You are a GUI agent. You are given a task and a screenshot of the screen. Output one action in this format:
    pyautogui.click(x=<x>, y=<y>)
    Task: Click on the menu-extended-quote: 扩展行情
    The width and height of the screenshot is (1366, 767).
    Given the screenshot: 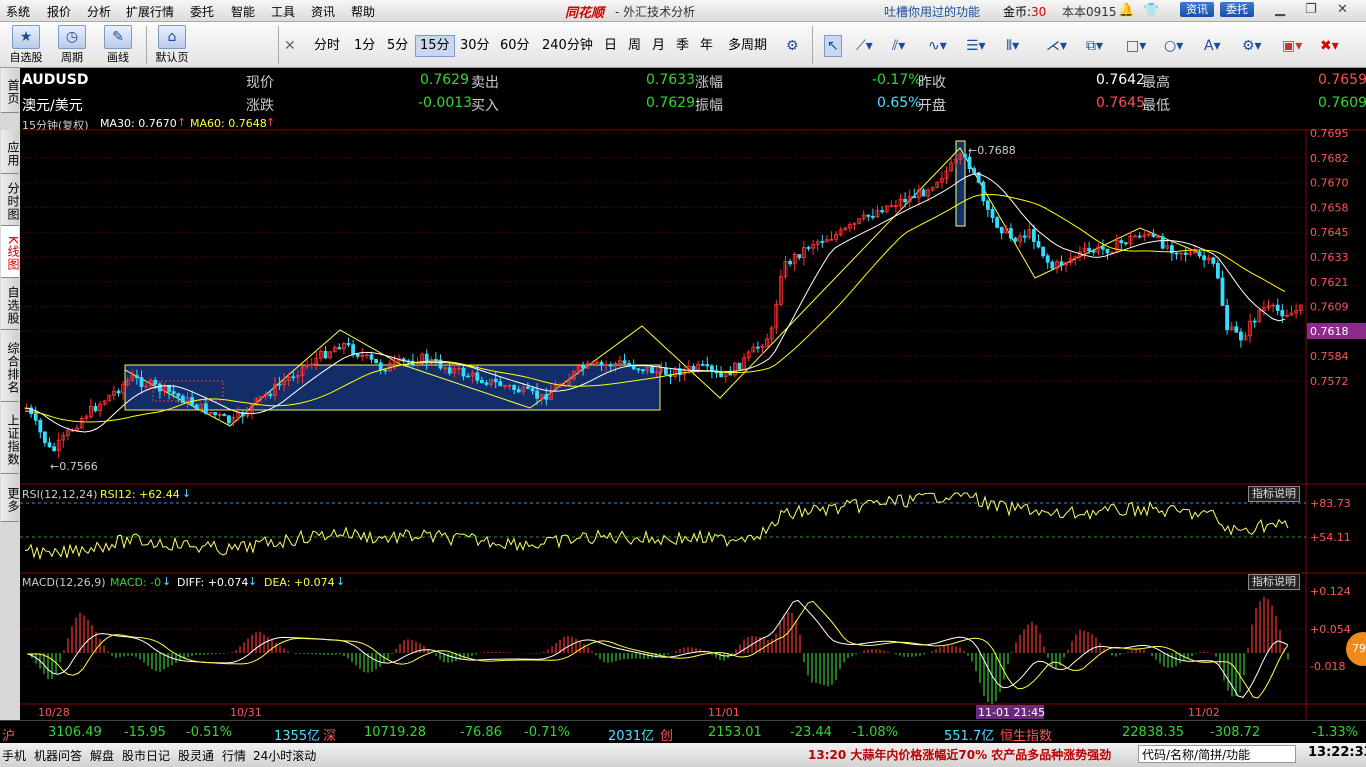 What is the action you would take?
    pyautogui.click(x=150, y=11)
    